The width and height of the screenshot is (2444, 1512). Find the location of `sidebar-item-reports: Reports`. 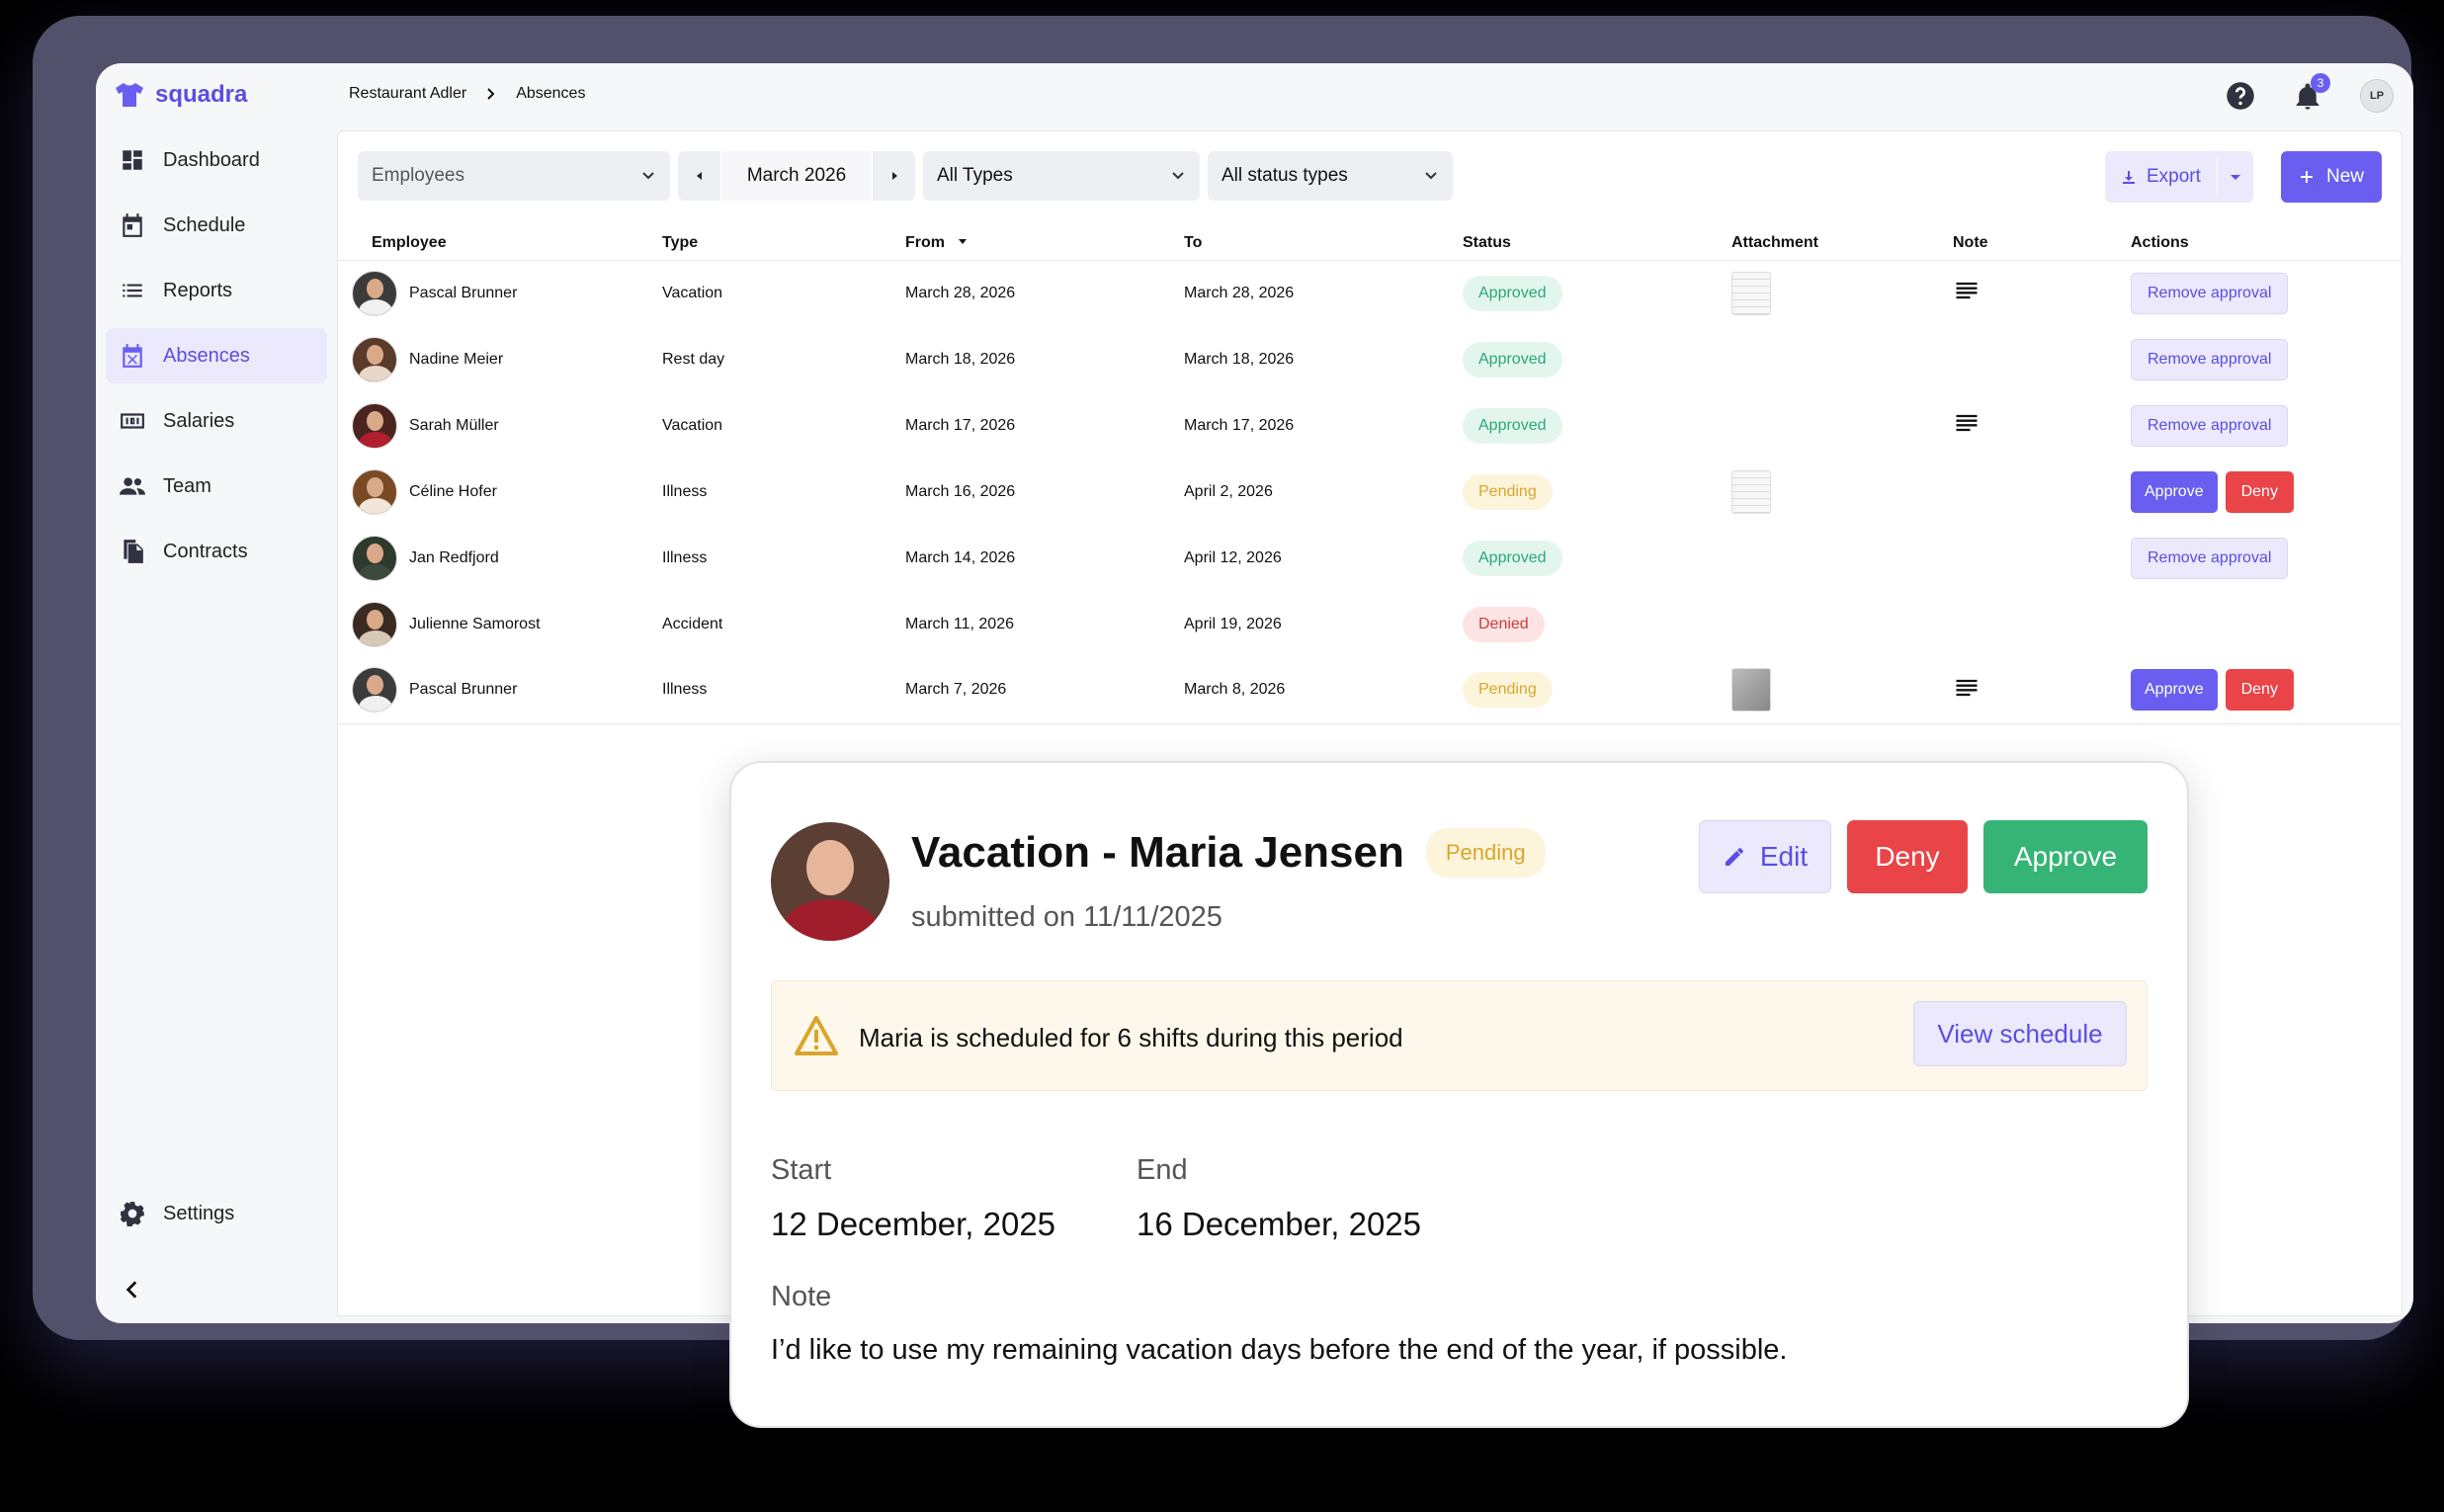

sidebar-item-reports: Reports is located at coordinates (216, 290).